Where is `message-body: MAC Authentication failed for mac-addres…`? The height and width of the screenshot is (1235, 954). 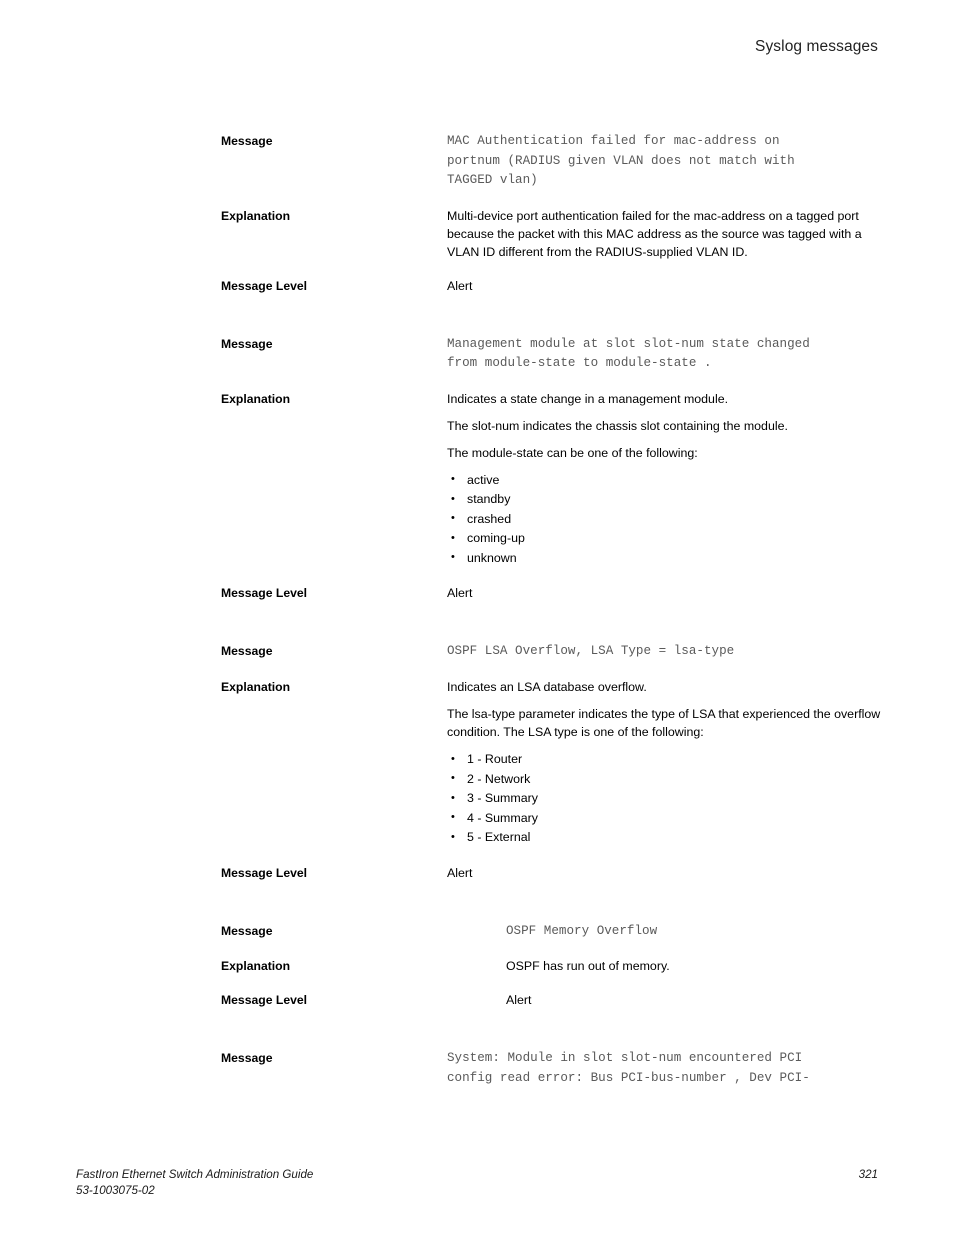
message-body: MAC Authentication failed for mac-addres… is located at coordinates (664, 161).